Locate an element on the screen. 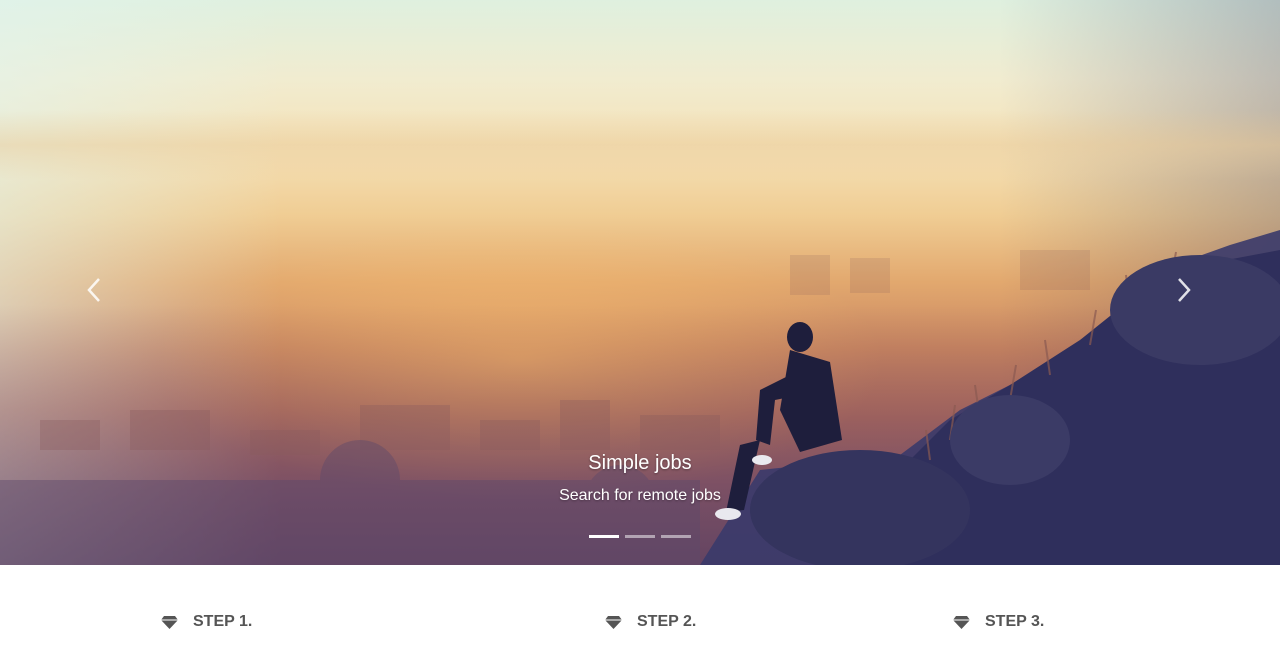 The image size is (1280, 656). step-2: STEP 2. is located at coordinates (650, 622).